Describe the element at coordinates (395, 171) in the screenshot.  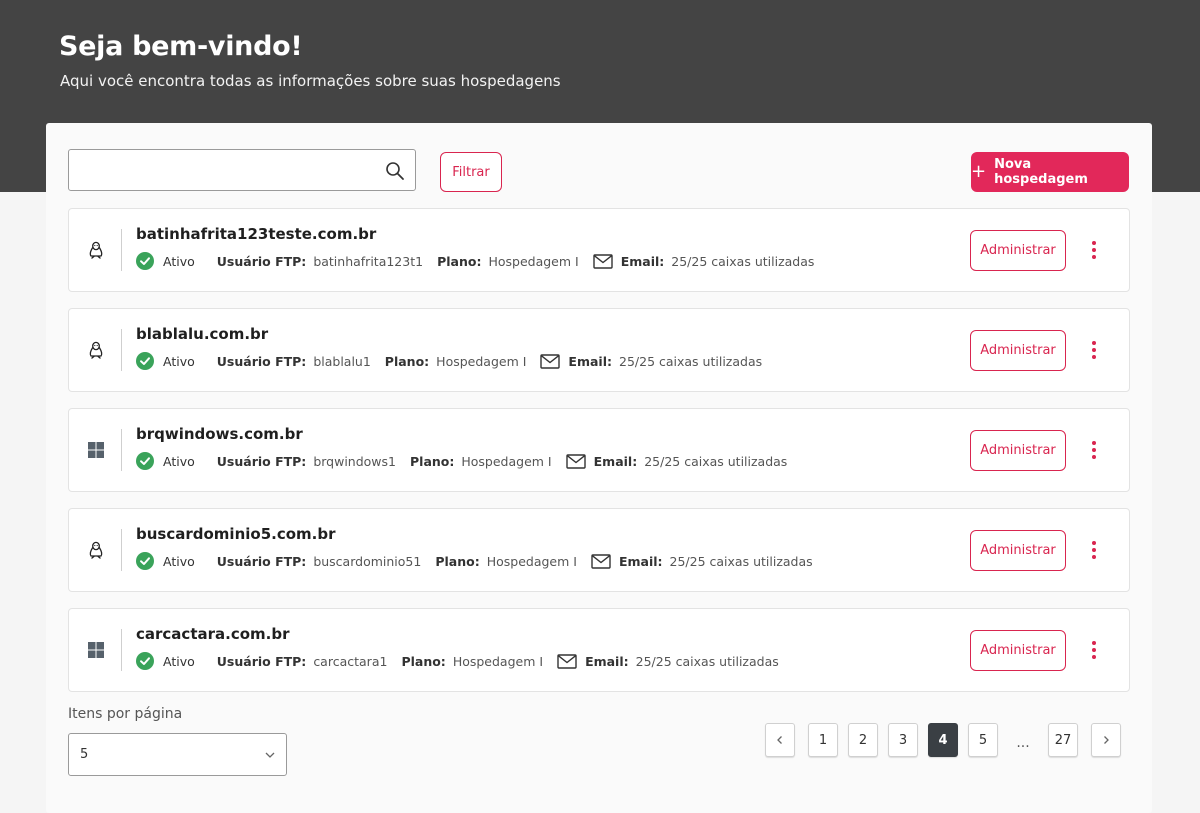
I see `search-icon` at that location.